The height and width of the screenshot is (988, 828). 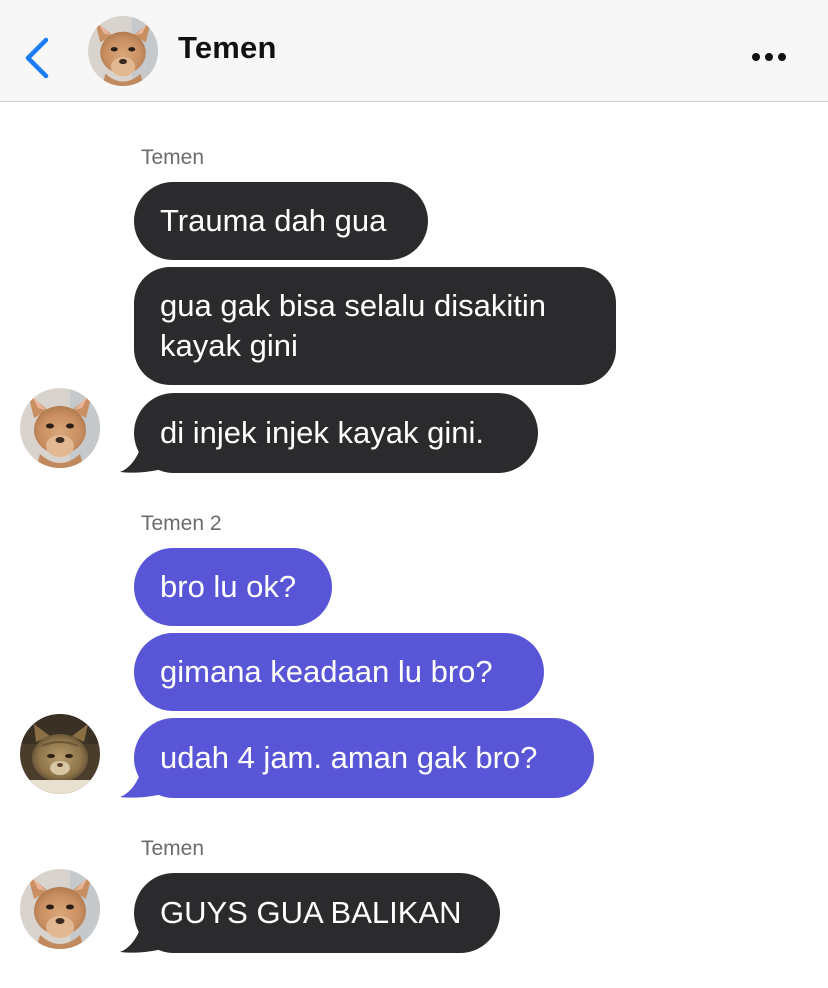 I want to click on message-bubble: Trauma dah gua, so click(x=281, y=221).